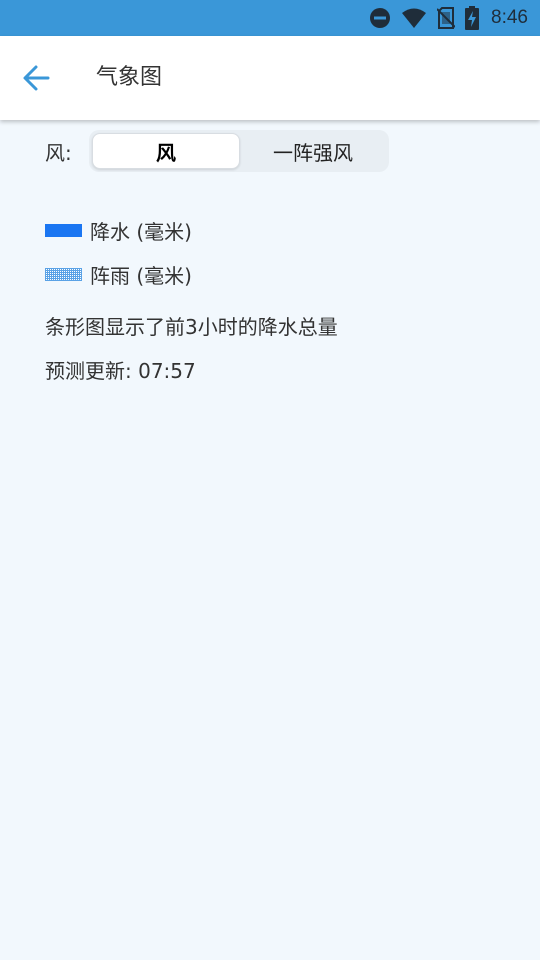 The width and height of the screenshot is (540, 960). Describe the element at coordinates (270, 78) in the screenshot. I see `app-bar: 气象图` at that location.